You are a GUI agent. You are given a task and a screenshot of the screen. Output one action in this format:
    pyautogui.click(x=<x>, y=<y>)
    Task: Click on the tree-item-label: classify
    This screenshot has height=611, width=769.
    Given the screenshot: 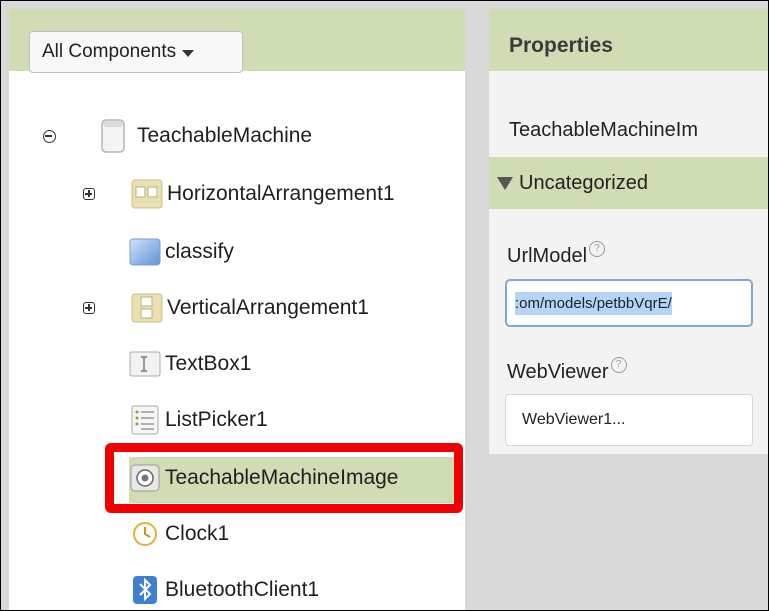 What is the action you would take?
    pyautogui.click(x=199, y=251)
    